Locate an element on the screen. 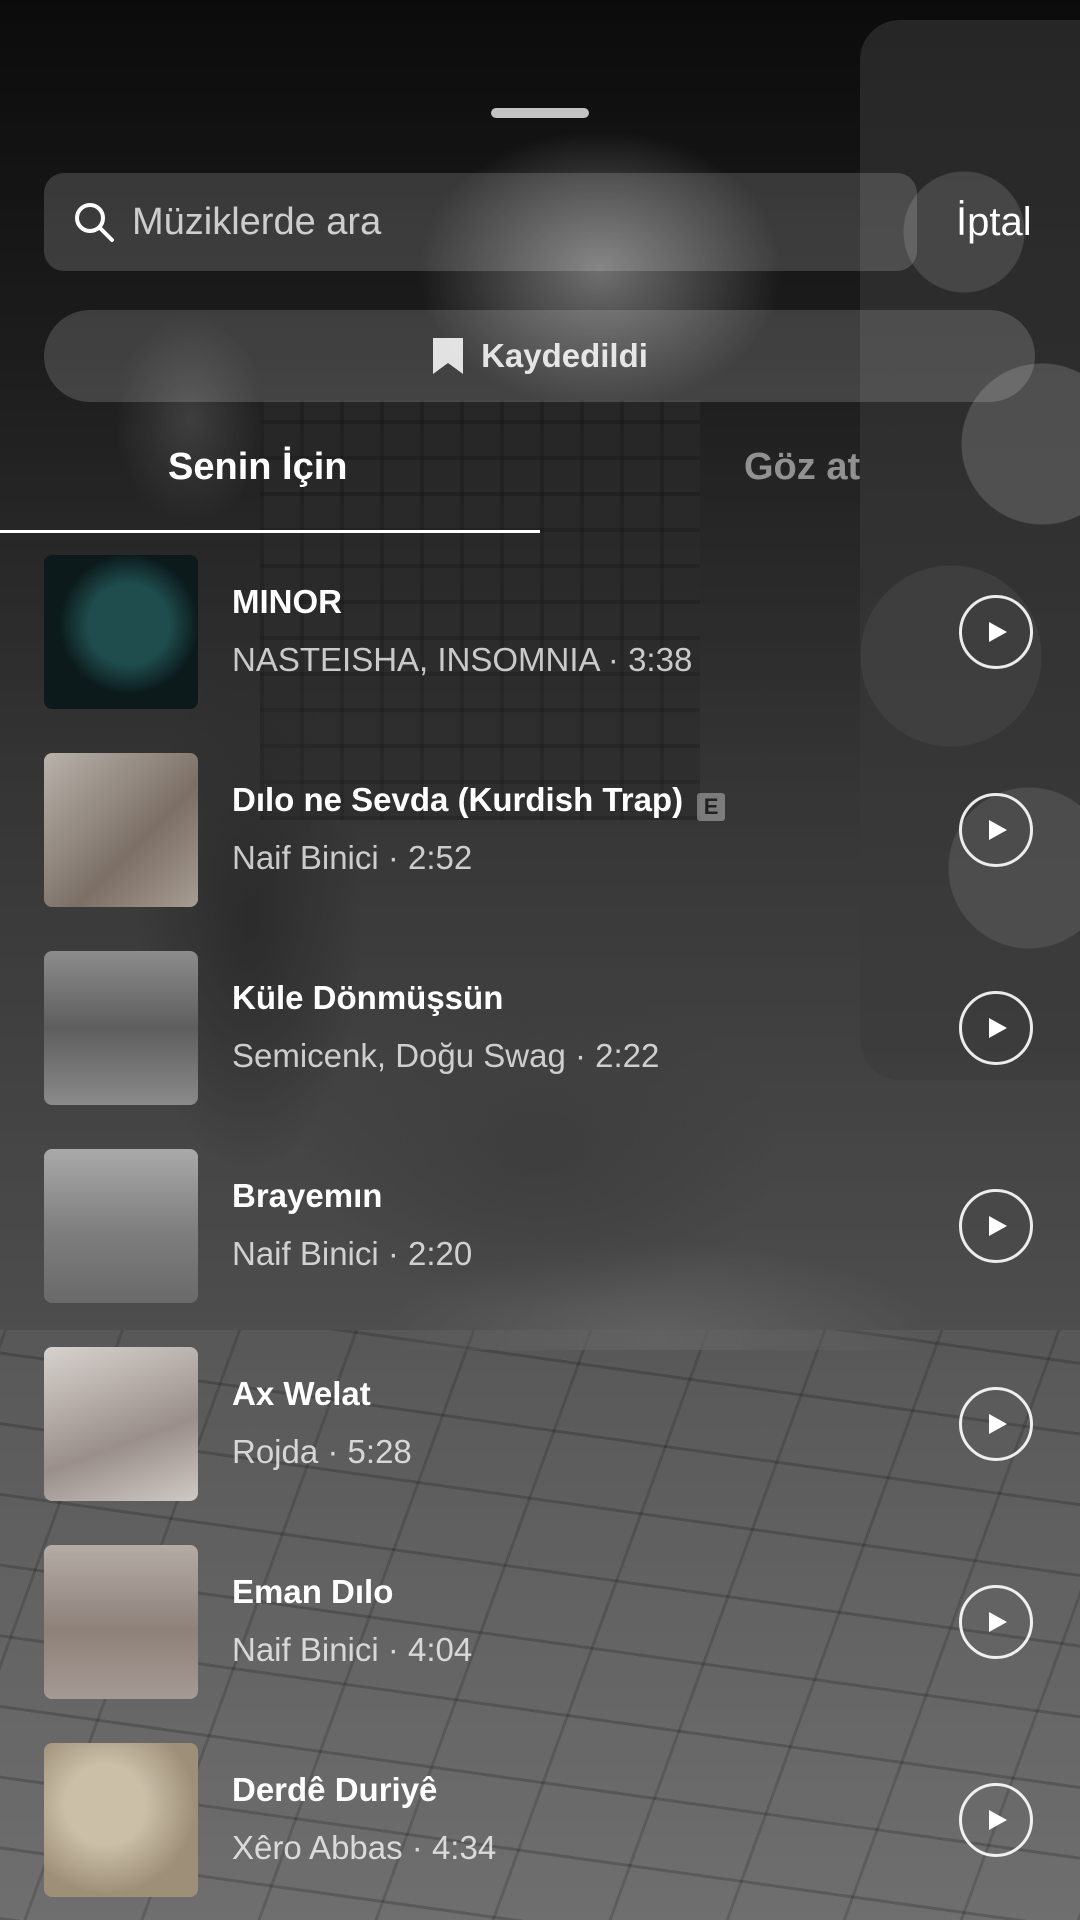  cancel-button: İptal is located at coordinates (994, 222).